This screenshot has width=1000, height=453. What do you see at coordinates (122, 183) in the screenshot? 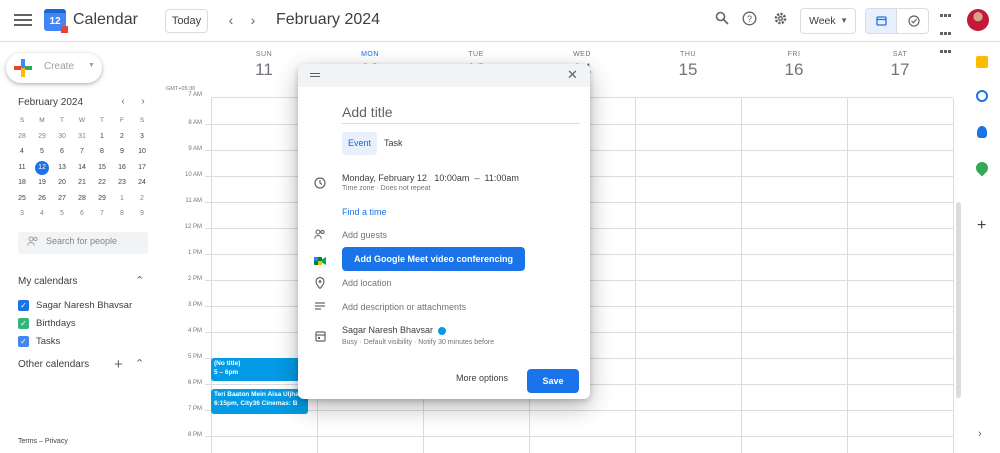
I see `mini-day: 23` at bounding box center [122, 183].